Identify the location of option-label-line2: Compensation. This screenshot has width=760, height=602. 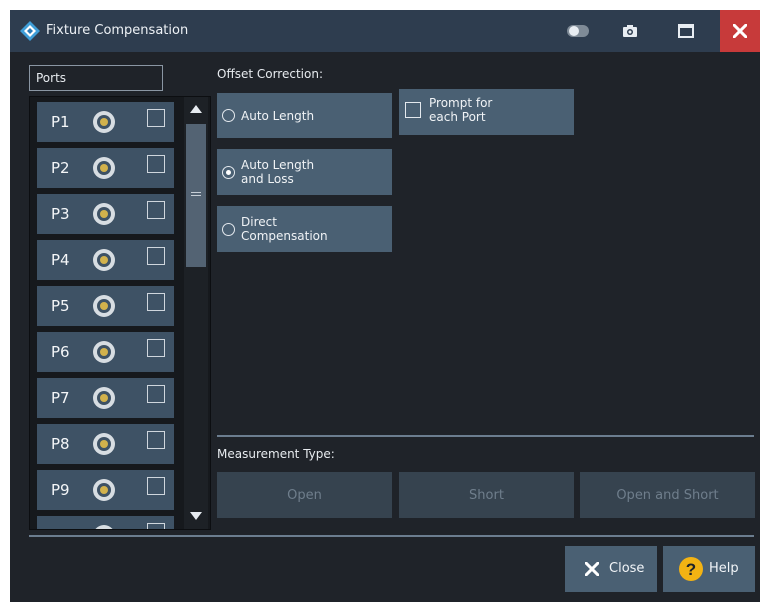
(284, 236).